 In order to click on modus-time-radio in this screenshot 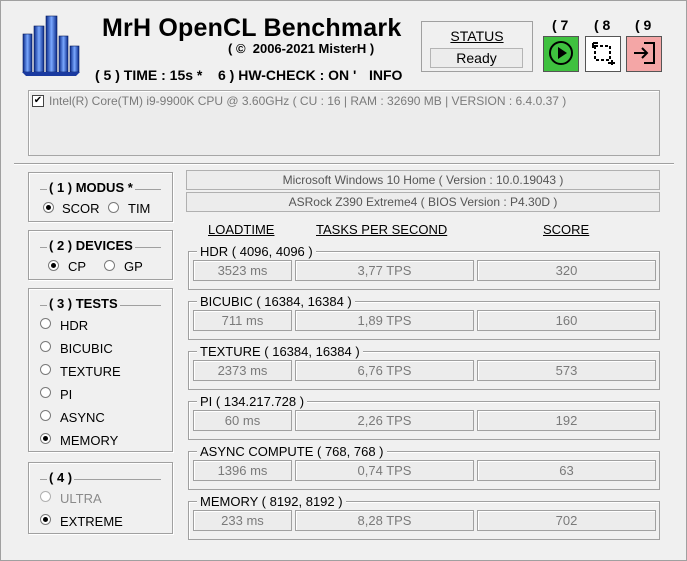, I will do `click(113, 207)`.